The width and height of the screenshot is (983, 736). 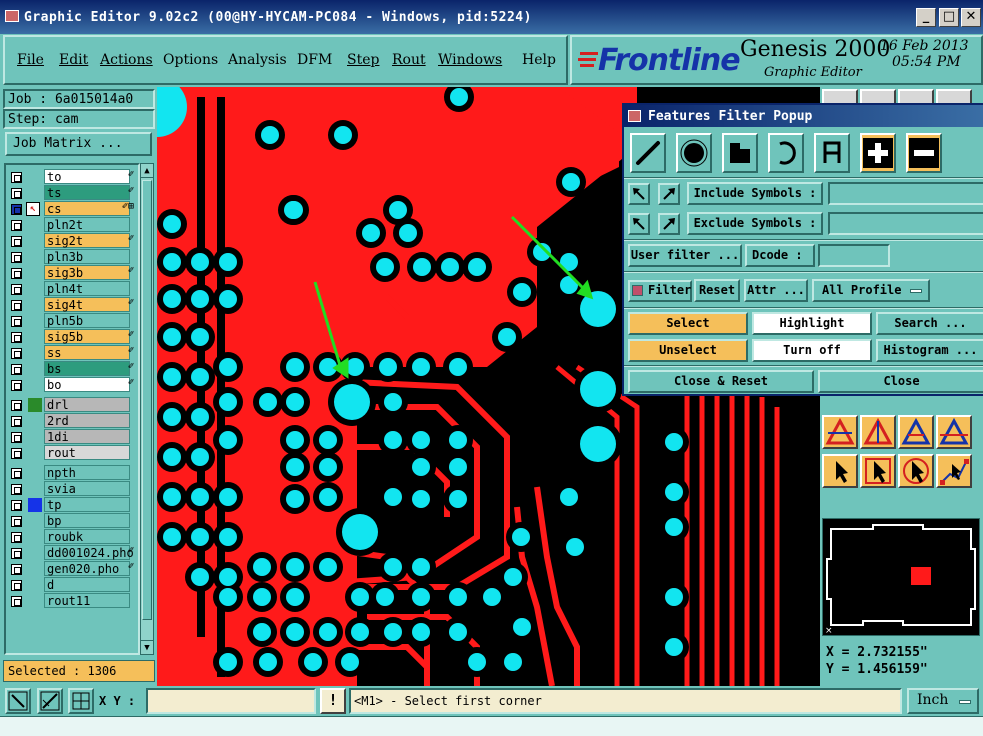 I want to click on layer-row: sig3b ✐, so click(x=72, y=273).